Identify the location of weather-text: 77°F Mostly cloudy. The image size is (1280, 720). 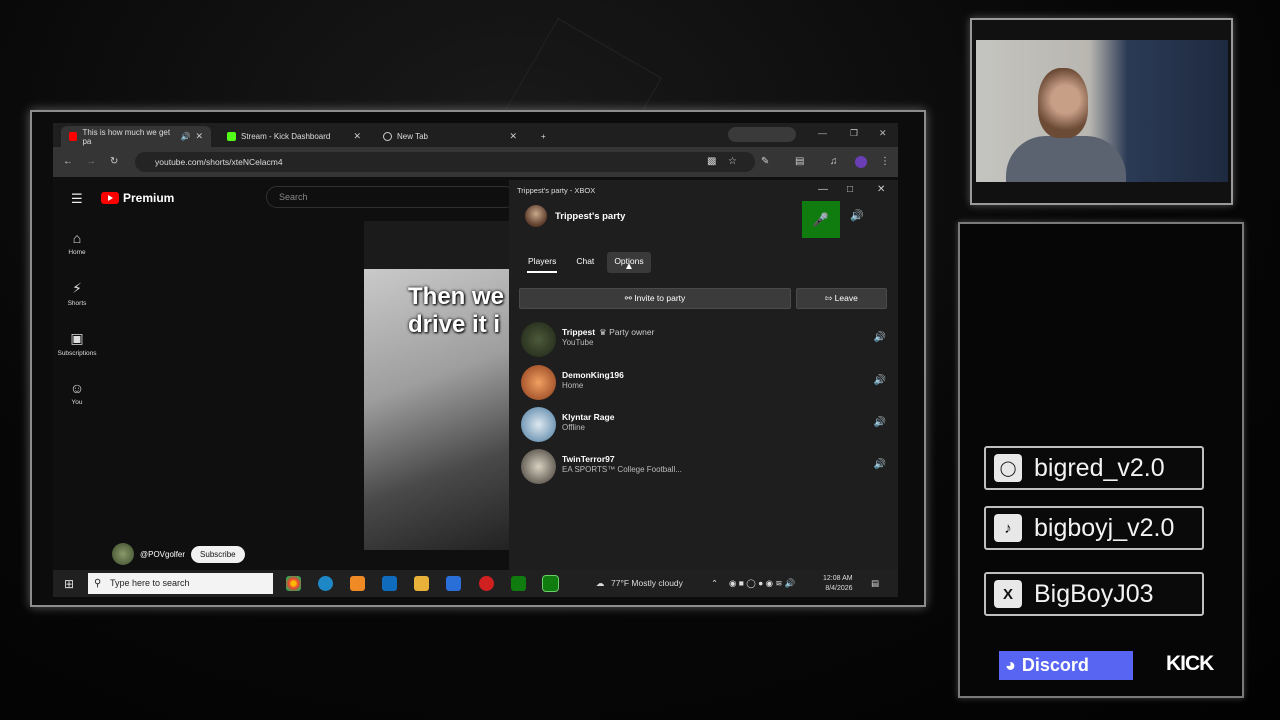
(647, 583).